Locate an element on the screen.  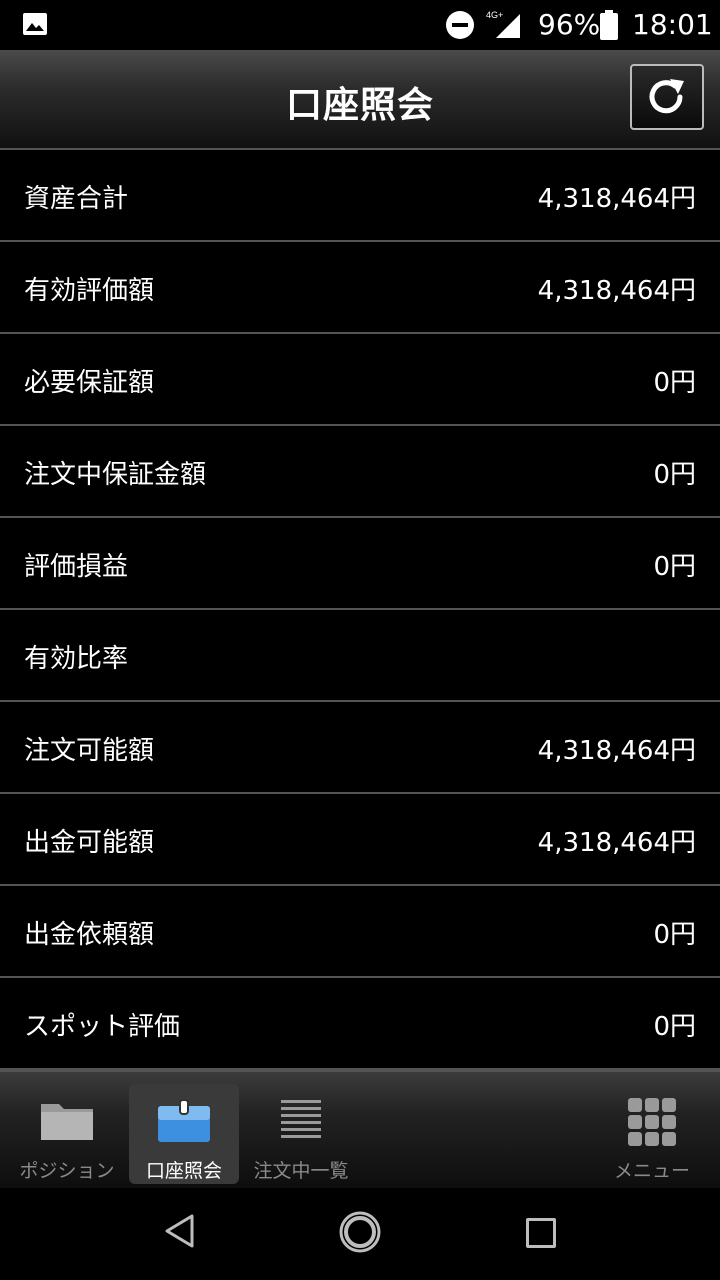
list-item: 評価損益 0円 is located at coordinates (360, 564).